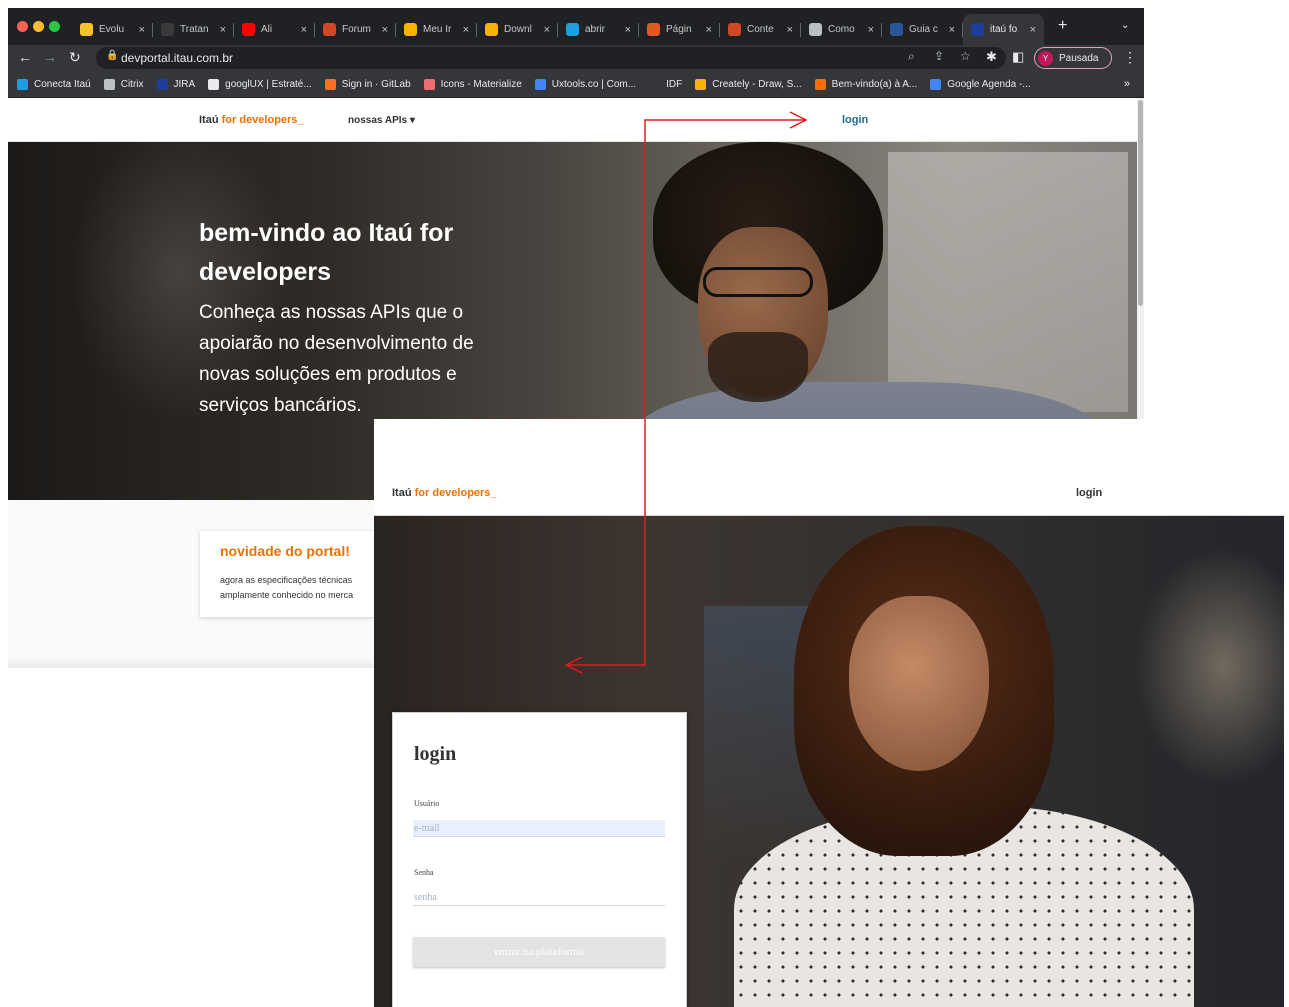 Image resolution: width=1289 pixels, height=1007 pixels. What do you see at coordinates (841, 29) in the screenshot?
I see `browser-tab: Como ×` at bounding box center [841, 29].